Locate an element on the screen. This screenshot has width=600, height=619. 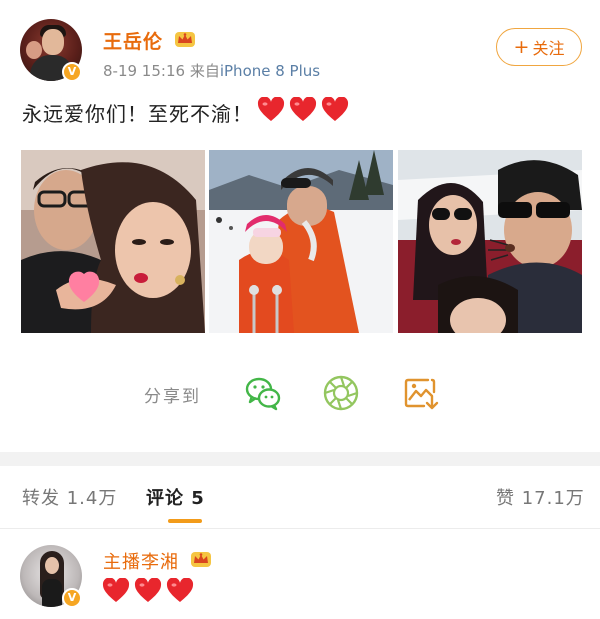
tab-like: 赞 17.1万 is located at coordinates (540, 497).